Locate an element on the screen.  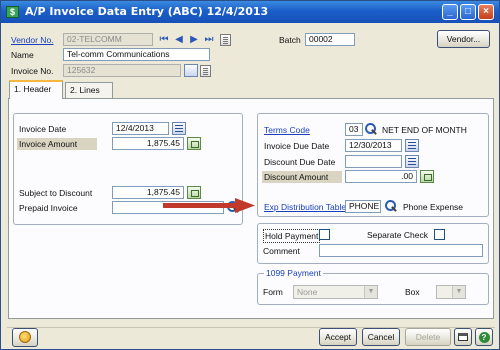
terms-code-field: 03 is located at coordinates (354, 129).